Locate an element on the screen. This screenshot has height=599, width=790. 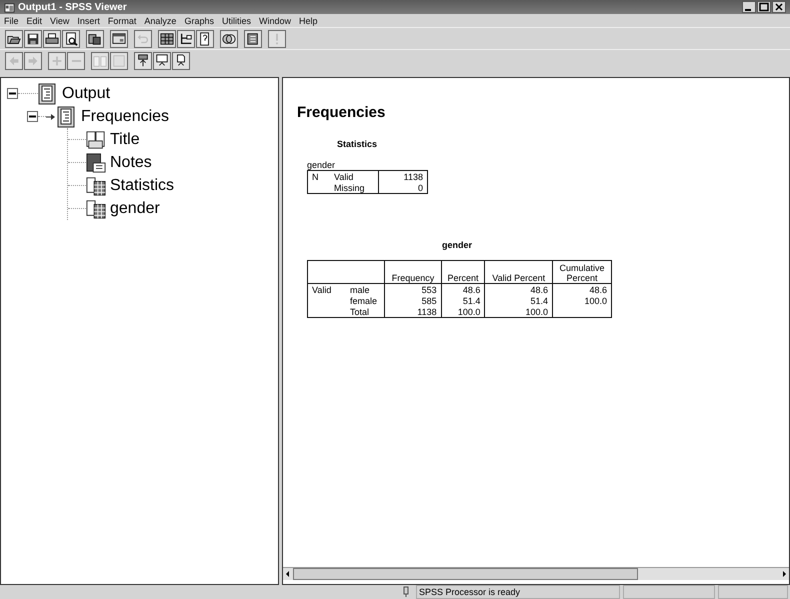
column-header: Valid Percent is located at coordinates (518, 272).